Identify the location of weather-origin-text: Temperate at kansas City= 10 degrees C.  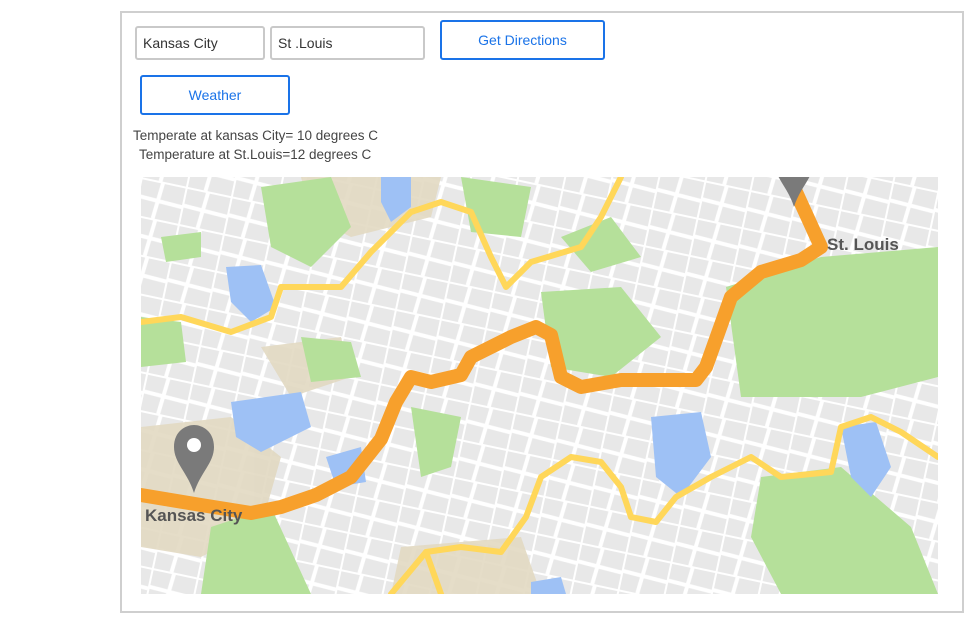
(256, 135).